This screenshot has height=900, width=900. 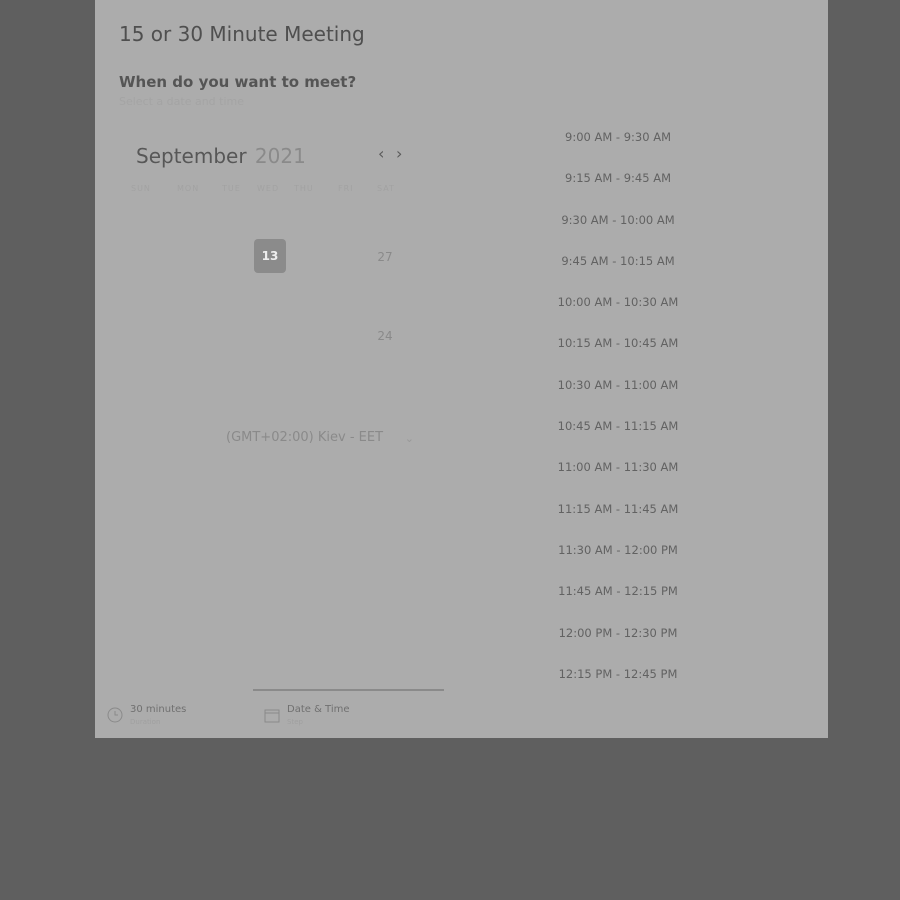 What do you see at coordinates (409, 438) in the screenshot?
I see `chevron-down-icon: ⌄` at bounding box center [409, 438].